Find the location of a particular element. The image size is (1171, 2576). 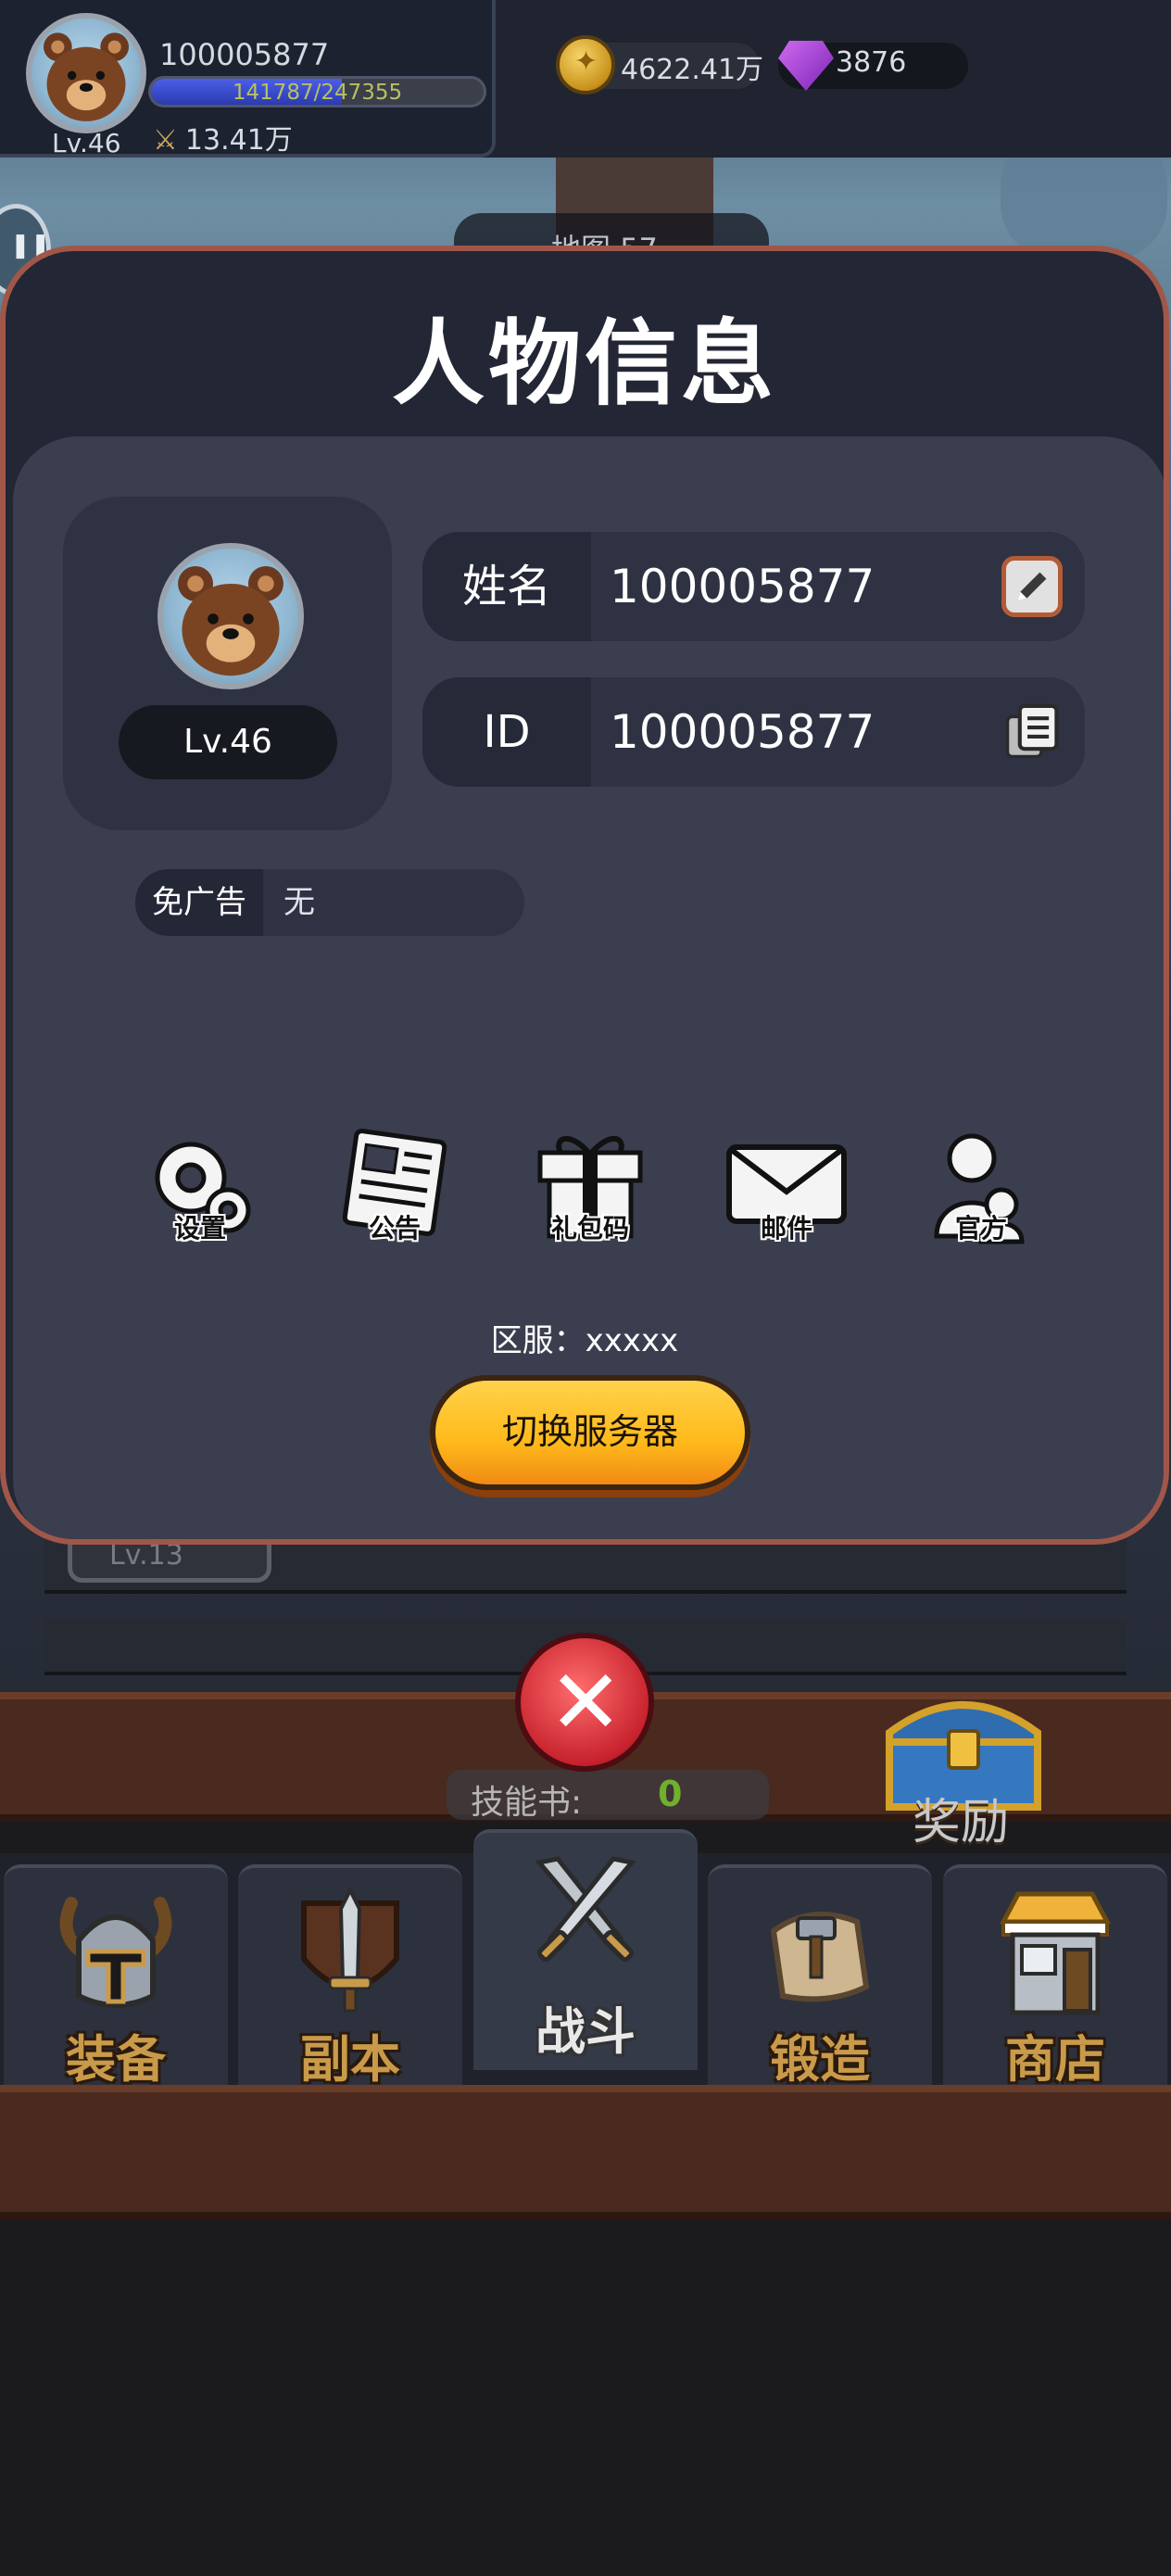

level-badge: Lv.46 is located at coordinates (228, 742).